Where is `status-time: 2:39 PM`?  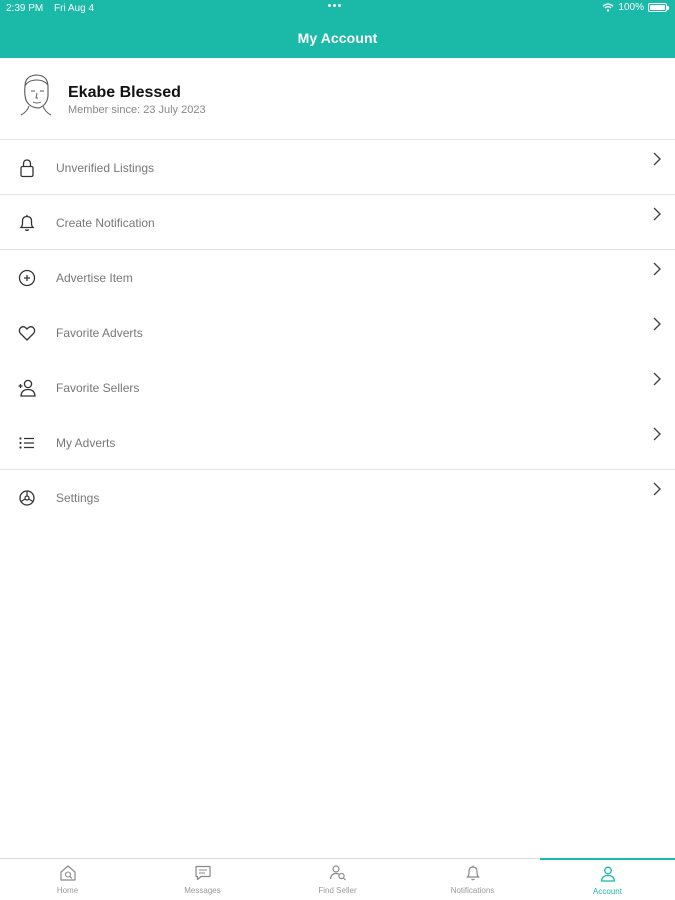
status-time: 2:39 PM is located at coordinates (25, 8).